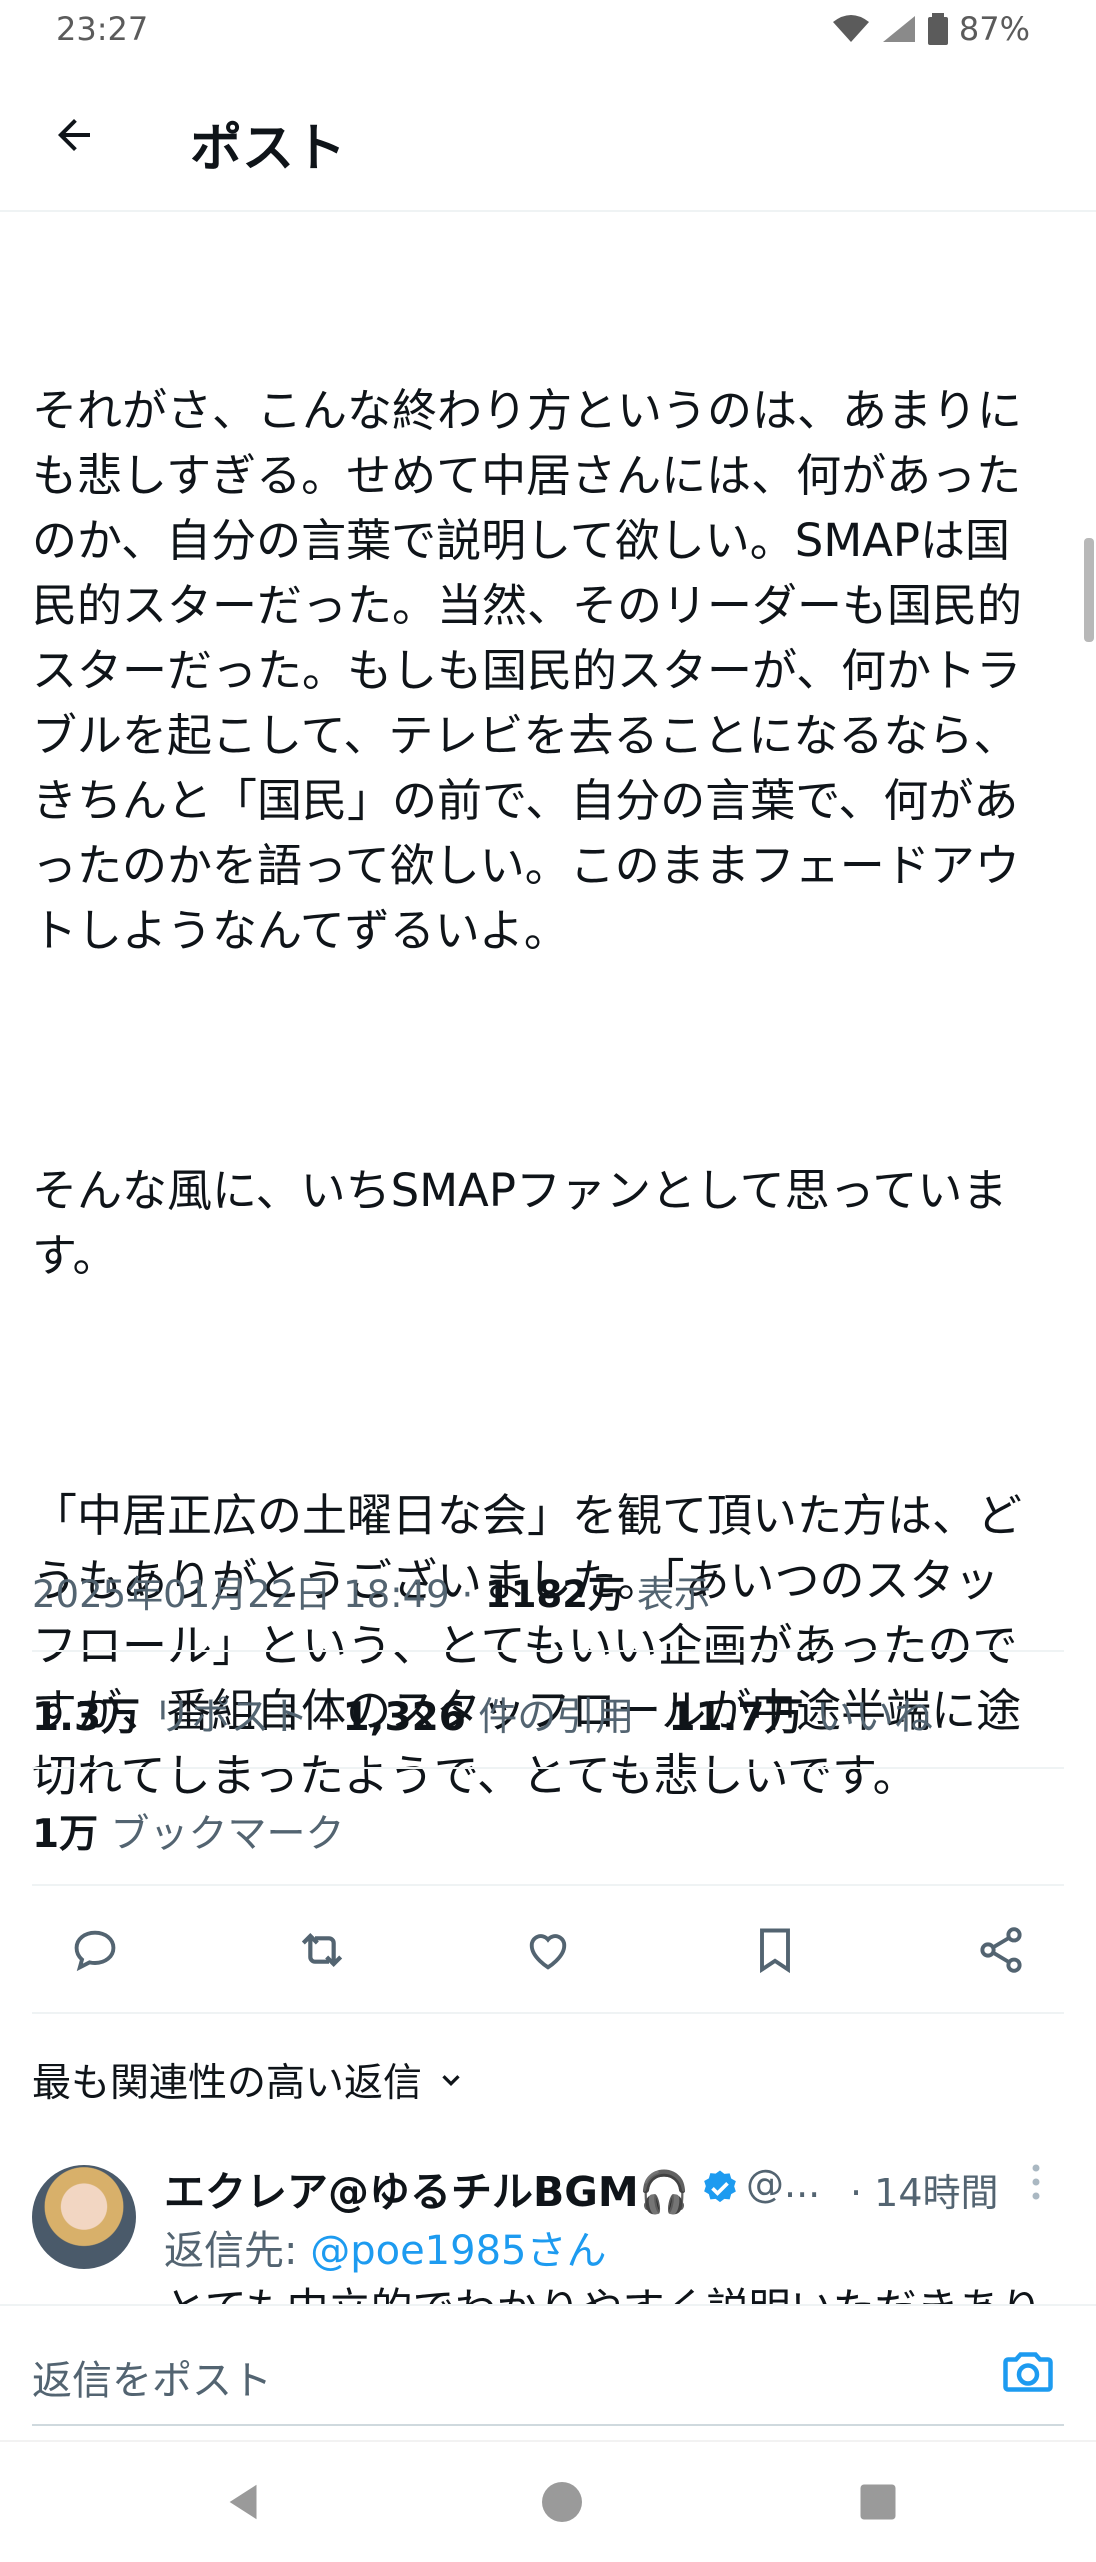 This screenshot has height=2562, width=1096. I want to click on circle-home-icon, so click(562, 2502).